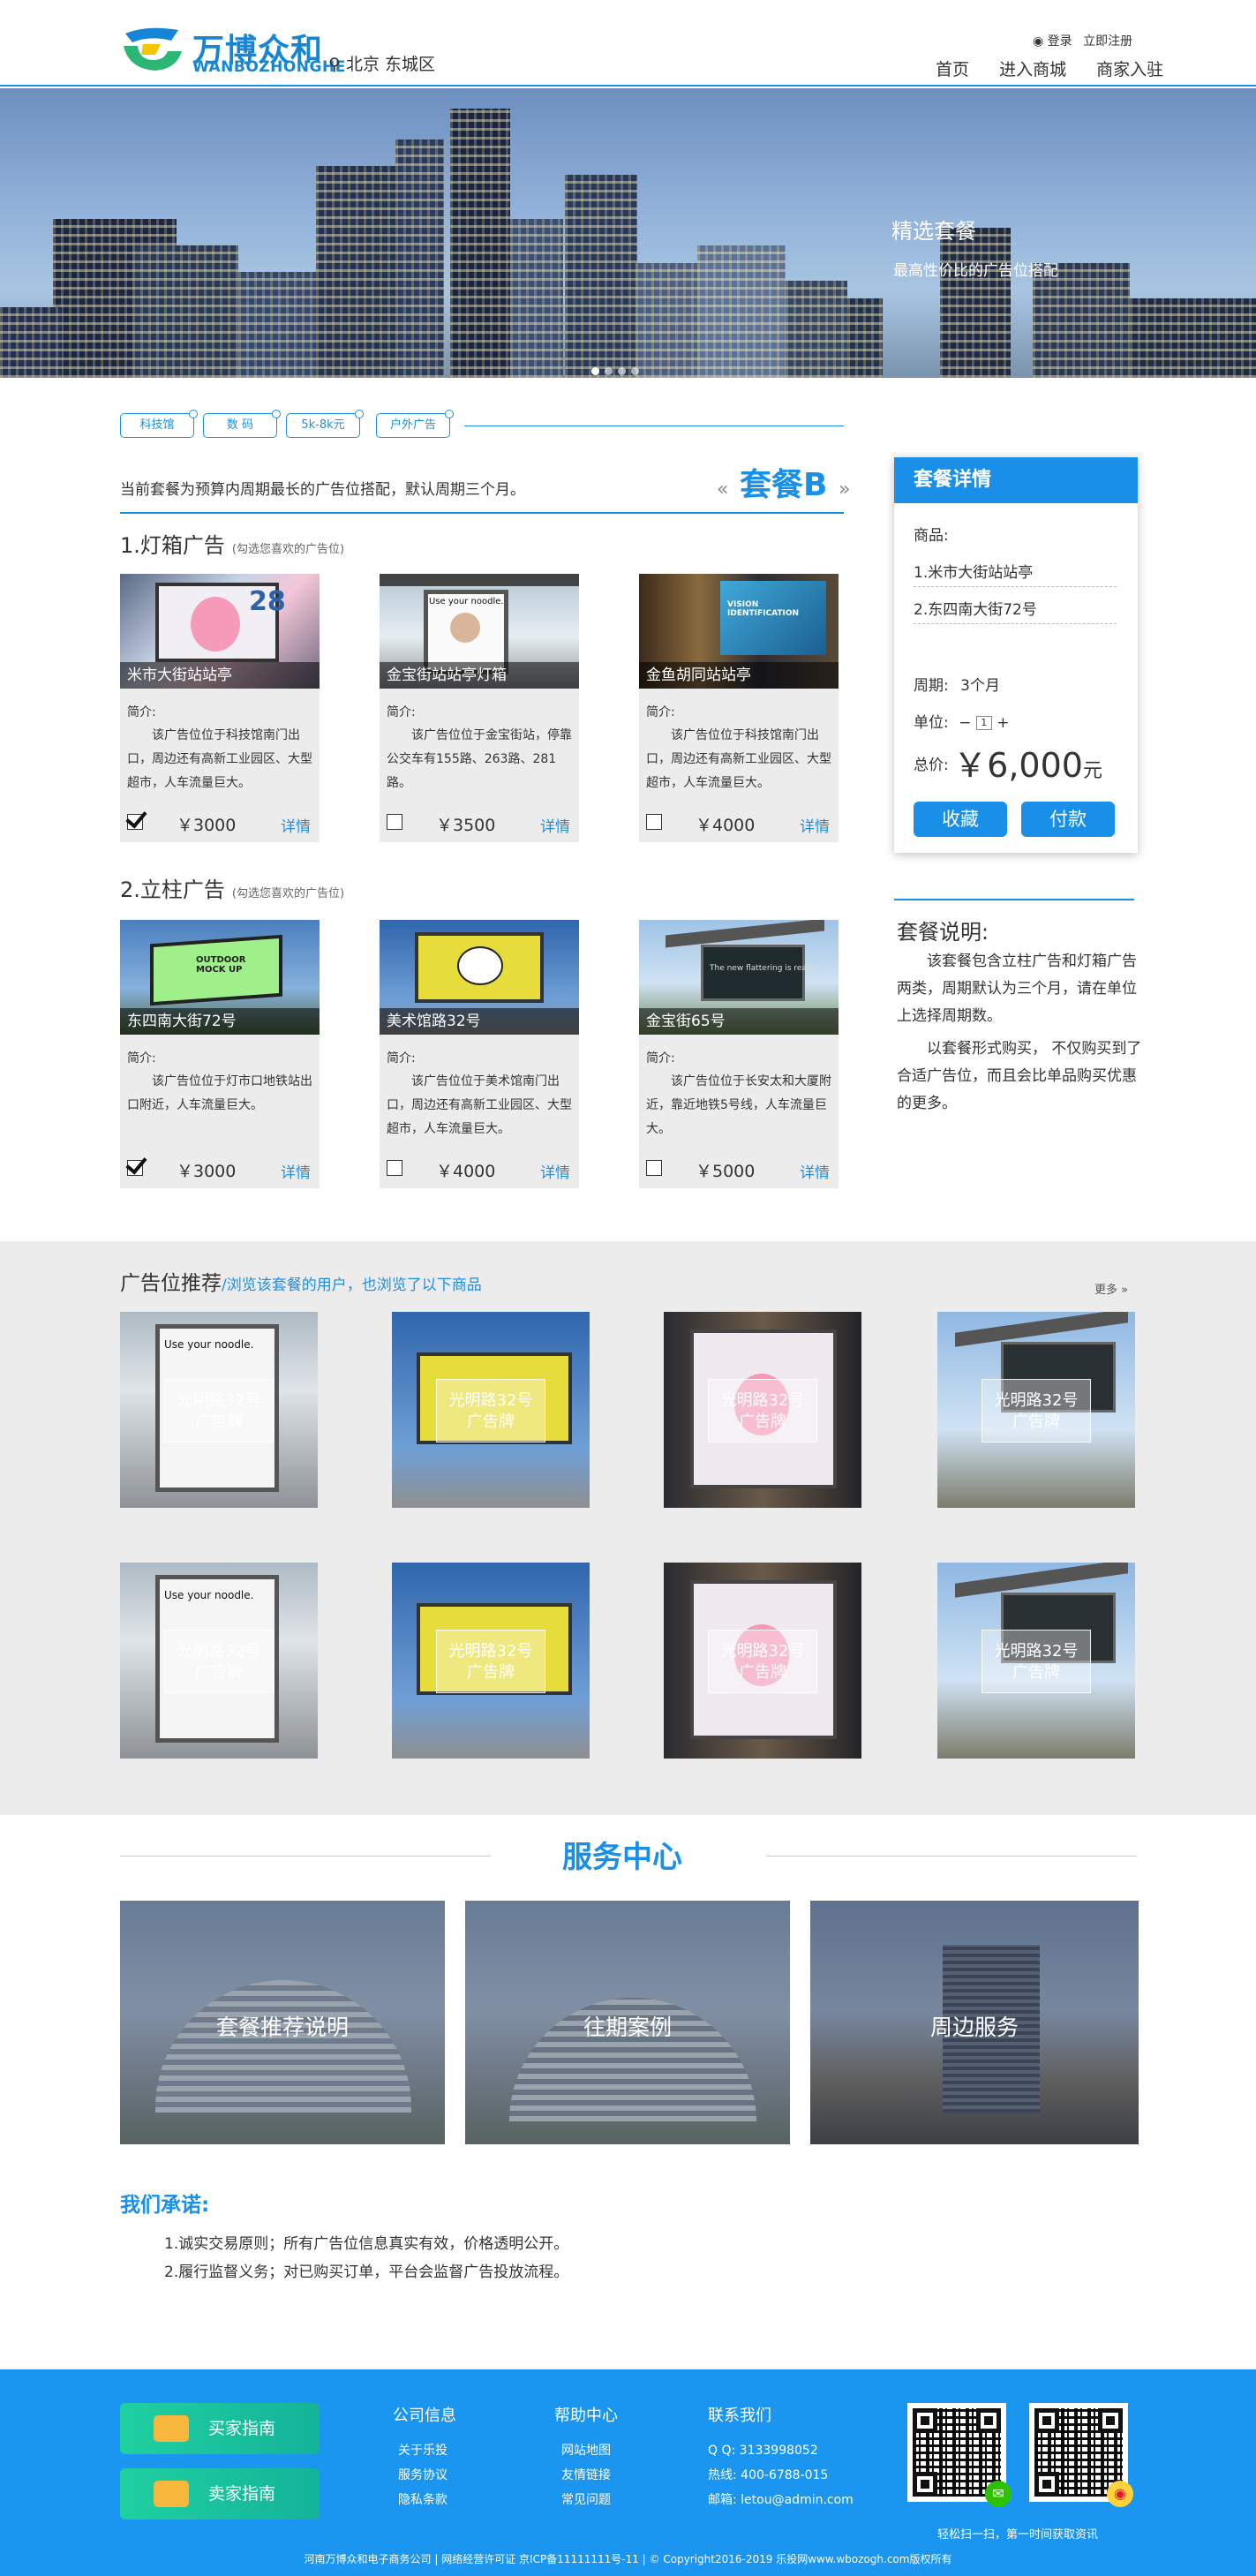 This screenshot has height=2576, width=1256. What do you see at coordinates (974, 2028) in the screenshot?
I see `service-label: 周边服务` at bounding box center [974, 2028].